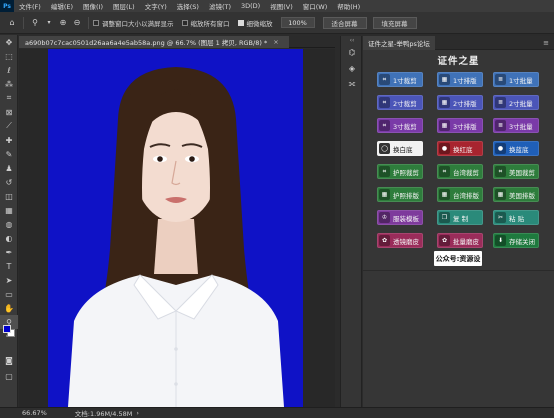  What do you see at coordinates (9, 154) in the screenshot?
I see `brush-tool-icon: ✎` at bounding box center [9, 154].